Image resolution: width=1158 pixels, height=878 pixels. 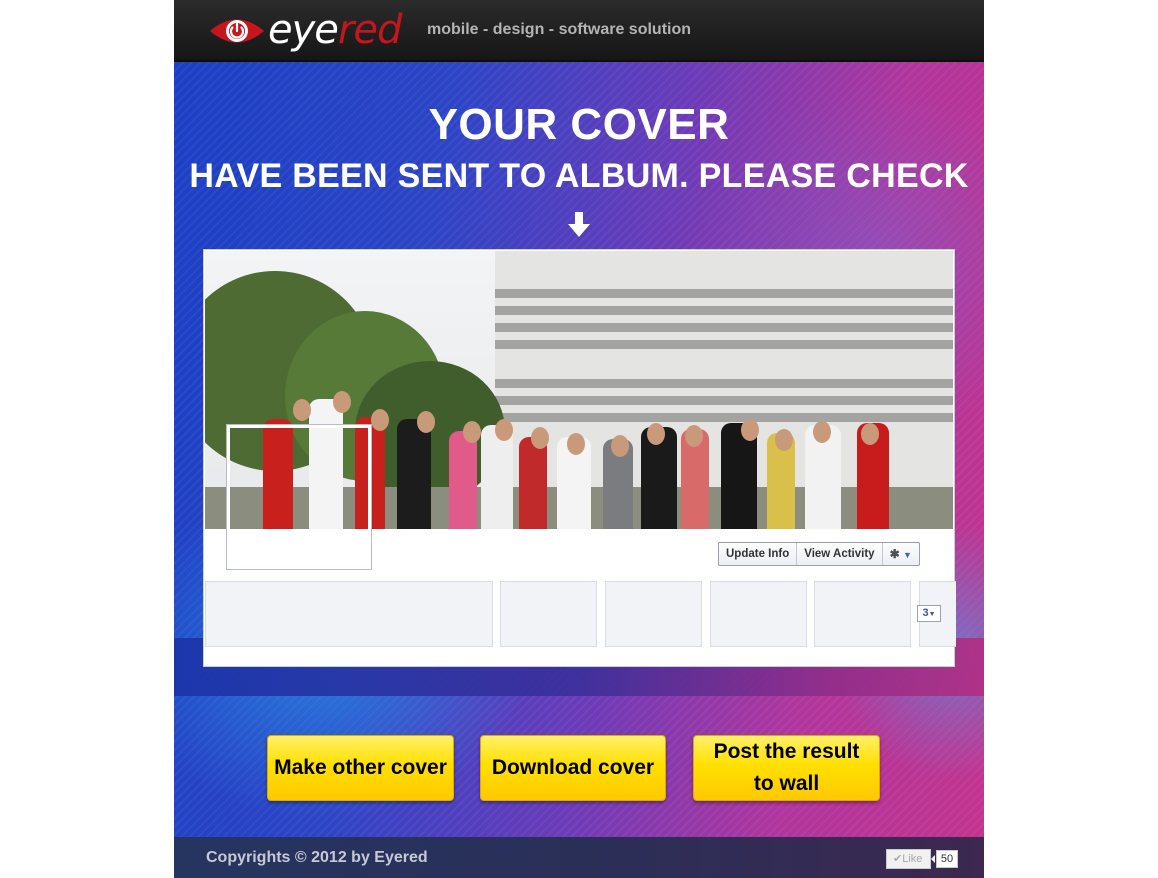 I want to click on copyright-text: Copyrights © 2012 by Eyered, so click(x=317, y=857).